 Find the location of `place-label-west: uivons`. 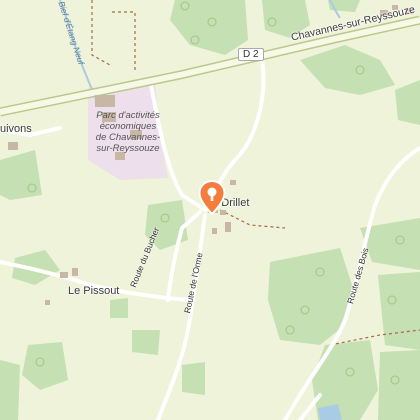

place-label-west: uivons is located at coordinates (16, 129).